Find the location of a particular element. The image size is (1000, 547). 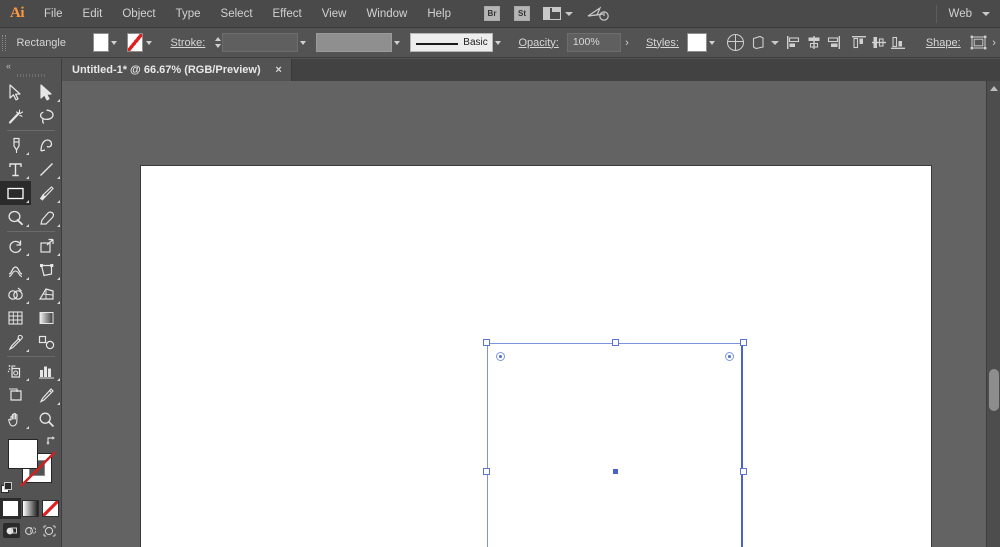

stroke-weight-stepper is located at coordinates (217, 43).